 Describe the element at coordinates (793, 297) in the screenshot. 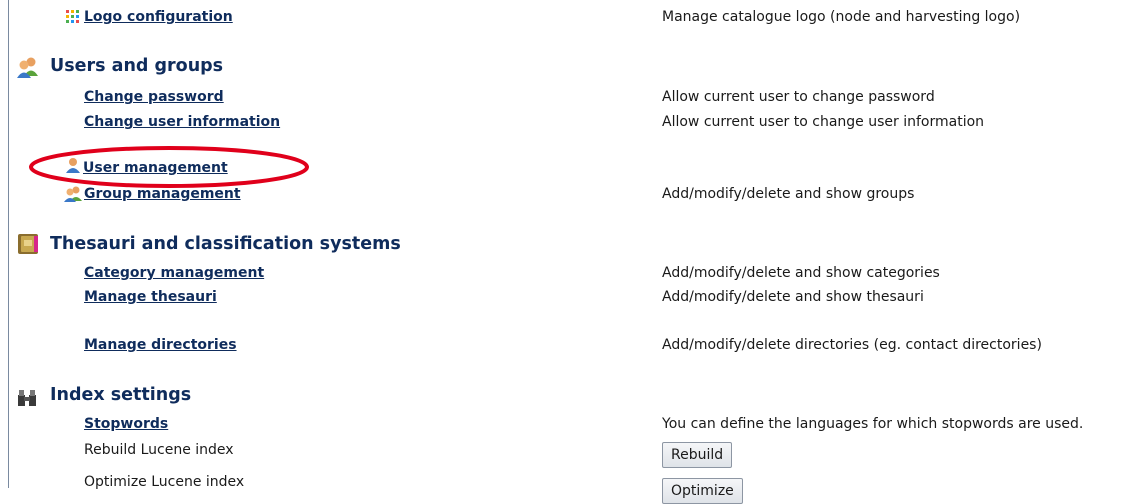

I see `manage-thesauri-desc: Add/modify/delete and show thesauri` at that location.